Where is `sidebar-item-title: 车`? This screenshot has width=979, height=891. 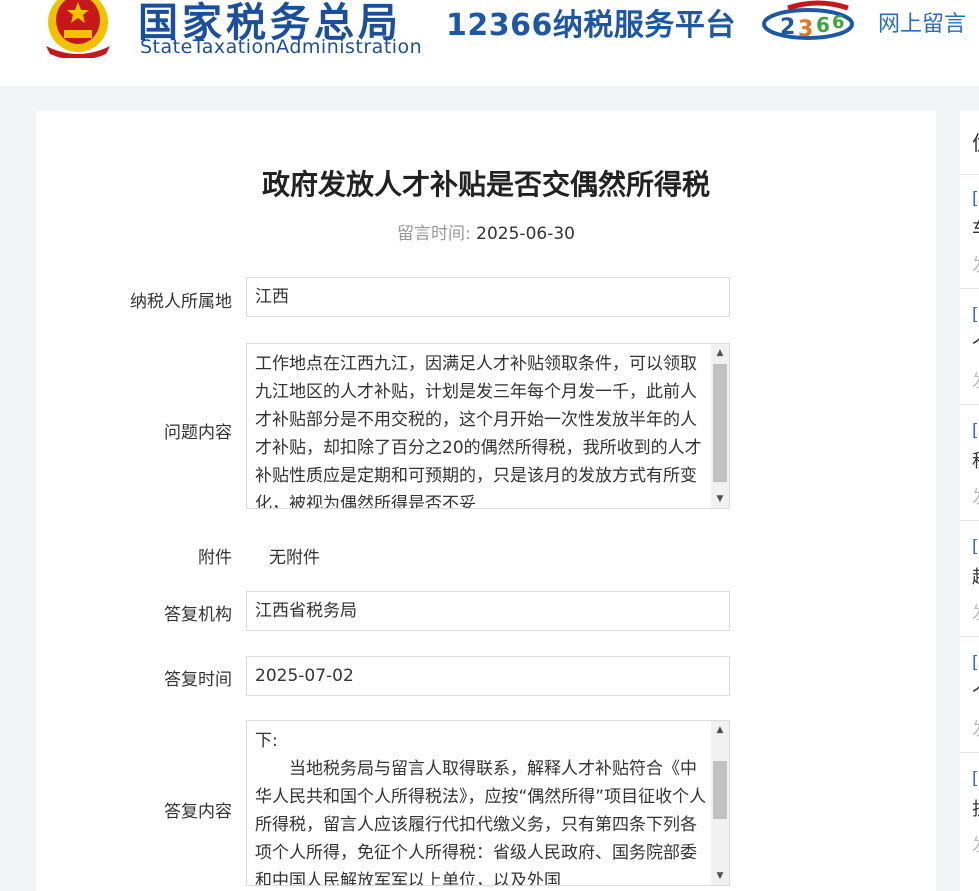
sidebar-item-title: 车 is located at coordinates (975, 228).